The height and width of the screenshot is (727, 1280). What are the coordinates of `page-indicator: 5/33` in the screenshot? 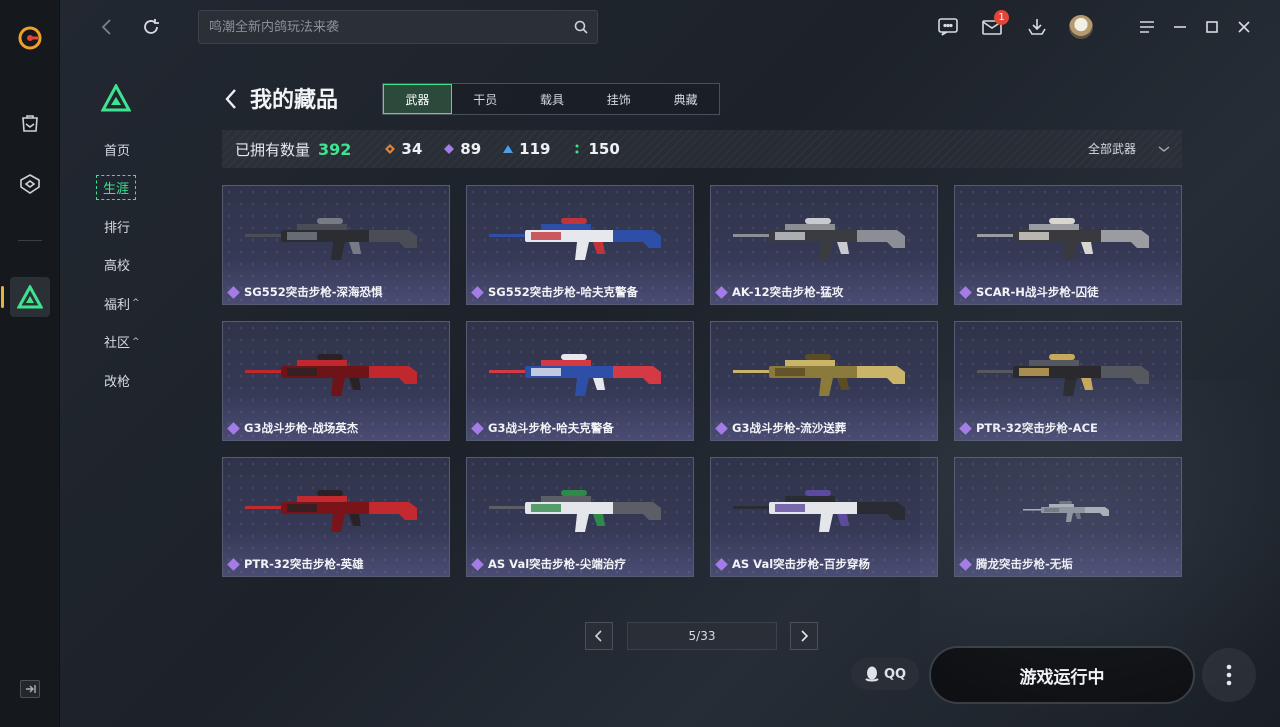 It's located at (702, 636).